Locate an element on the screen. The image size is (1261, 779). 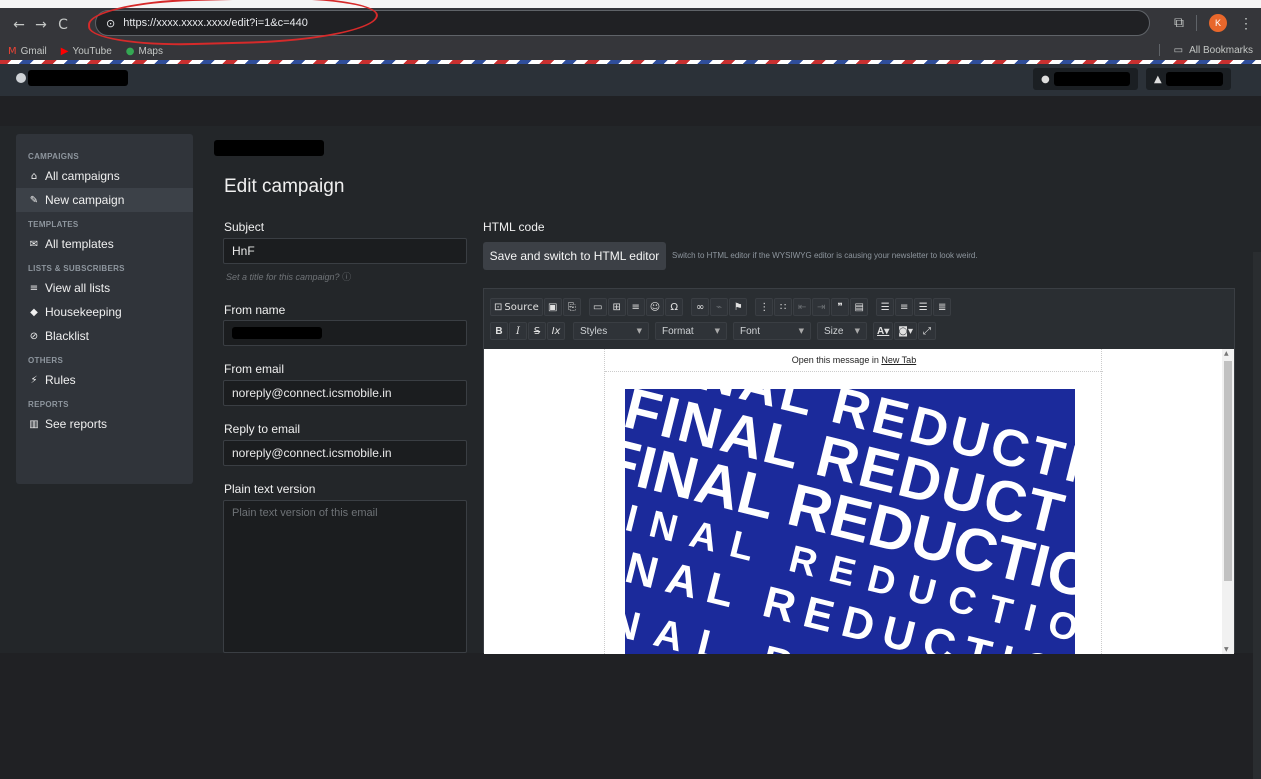
header-brand-button: ● is located at coordinates (1085, 79).